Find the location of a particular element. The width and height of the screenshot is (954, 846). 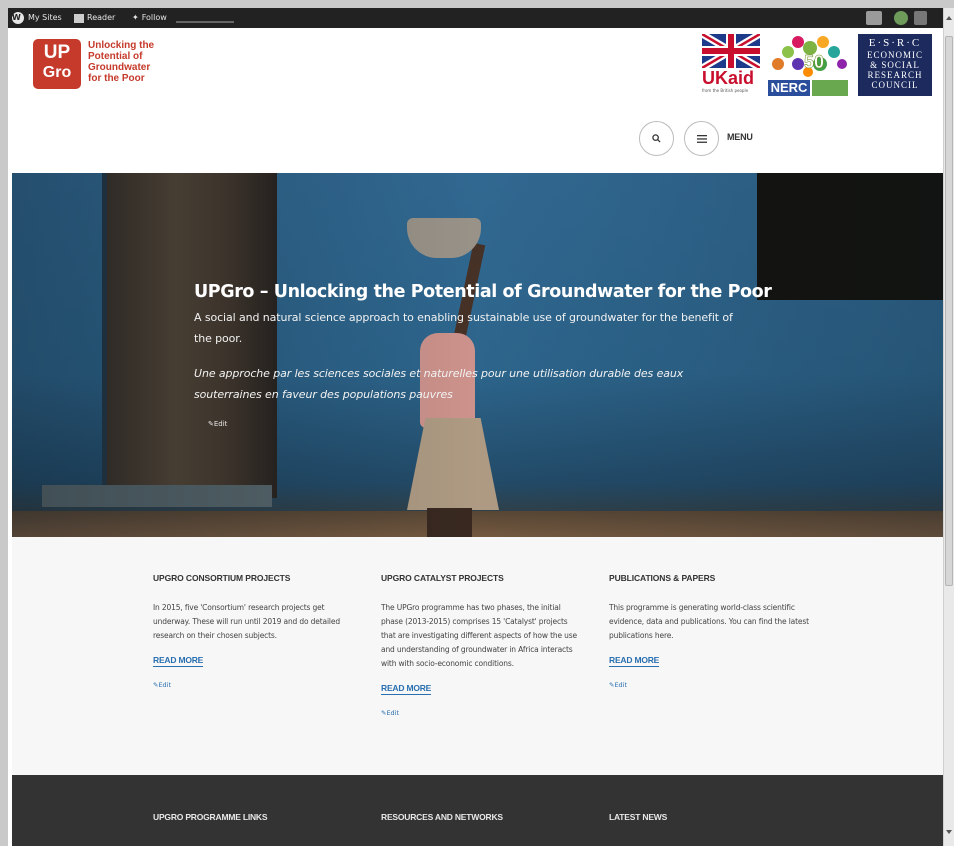

logo-up-text: UP is located at coordinates (57, 52).